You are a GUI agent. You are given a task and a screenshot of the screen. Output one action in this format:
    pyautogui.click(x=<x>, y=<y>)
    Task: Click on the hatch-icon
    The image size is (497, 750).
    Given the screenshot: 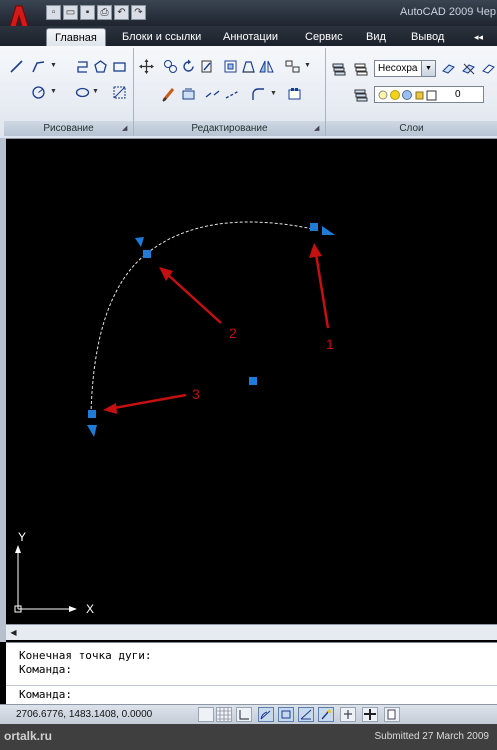 What is the action you would take?
    pyautogui.click(x=119, y=92)
    